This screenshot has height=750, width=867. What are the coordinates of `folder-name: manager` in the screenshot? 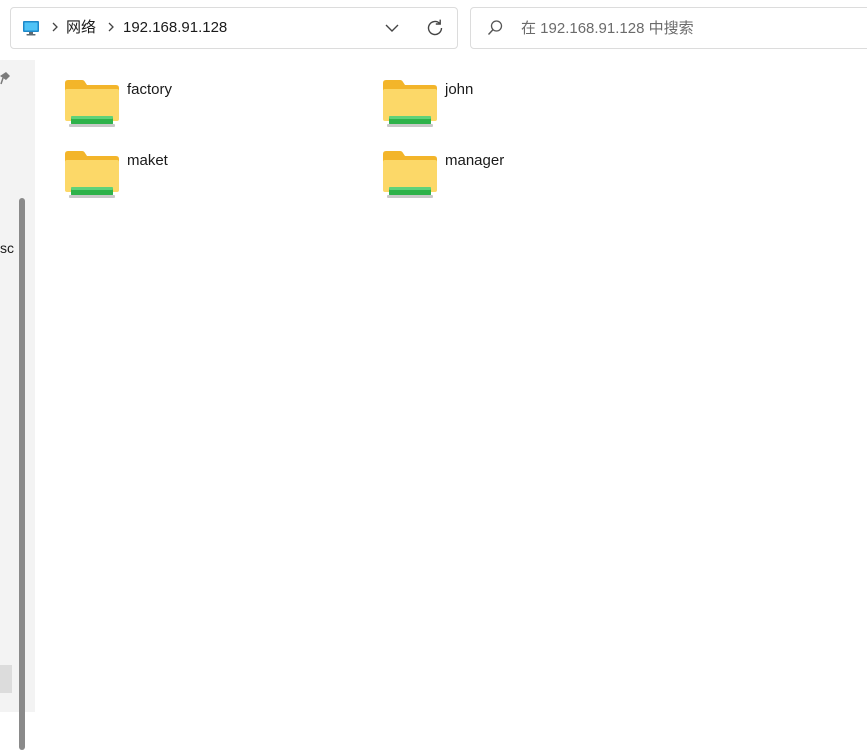 It's located at (475, 160).